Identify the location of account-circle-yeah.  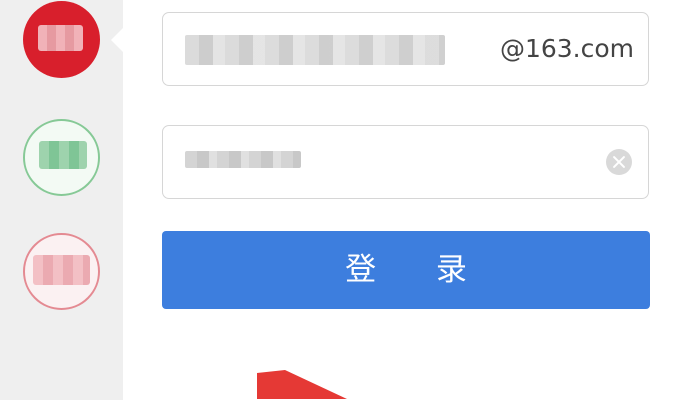
(61, 271).